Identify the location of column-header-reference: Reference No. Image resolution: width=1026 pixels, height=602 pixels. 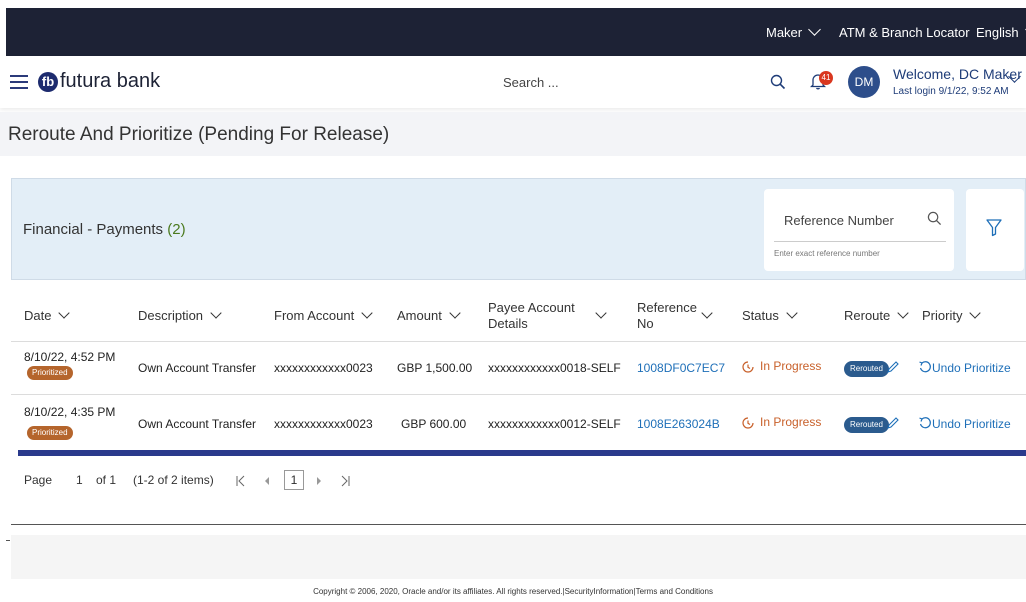
(667, 316).